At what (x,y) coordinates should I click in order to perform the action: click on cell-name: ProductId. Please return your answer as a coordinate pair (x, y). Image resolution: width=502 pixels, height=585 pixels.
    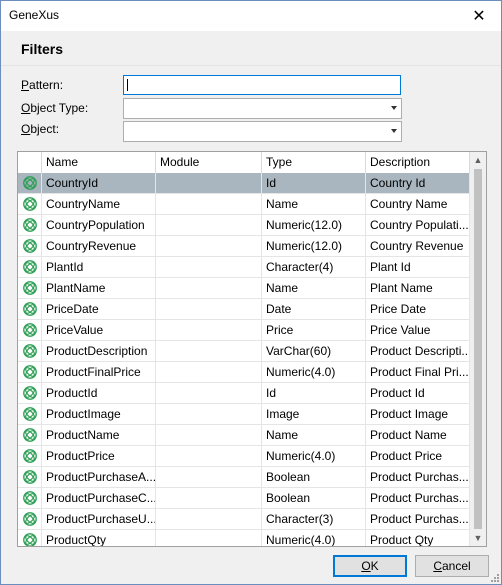
    Looking at the image, I should click on (99, 393).